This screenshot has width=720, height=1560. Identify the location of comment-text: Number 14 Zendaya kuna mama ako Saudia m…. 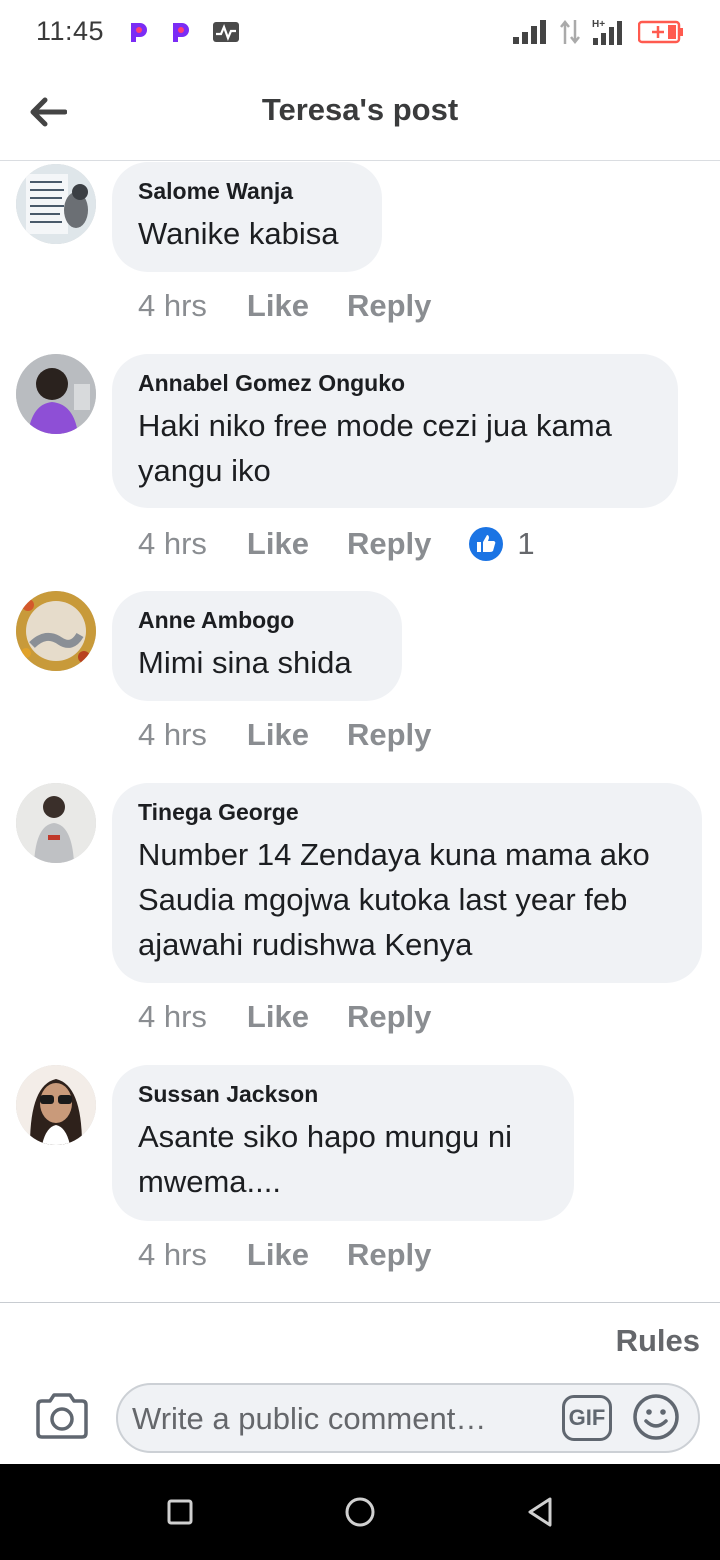
(394, 899).